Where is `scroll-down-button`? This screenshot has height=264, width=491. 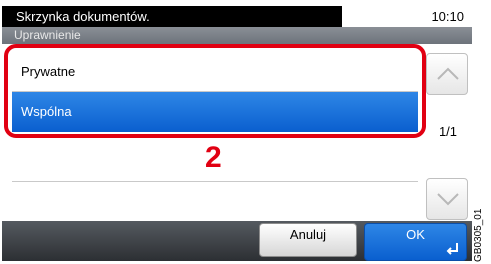
scroll-down-button is located at coordinates (447, 199).